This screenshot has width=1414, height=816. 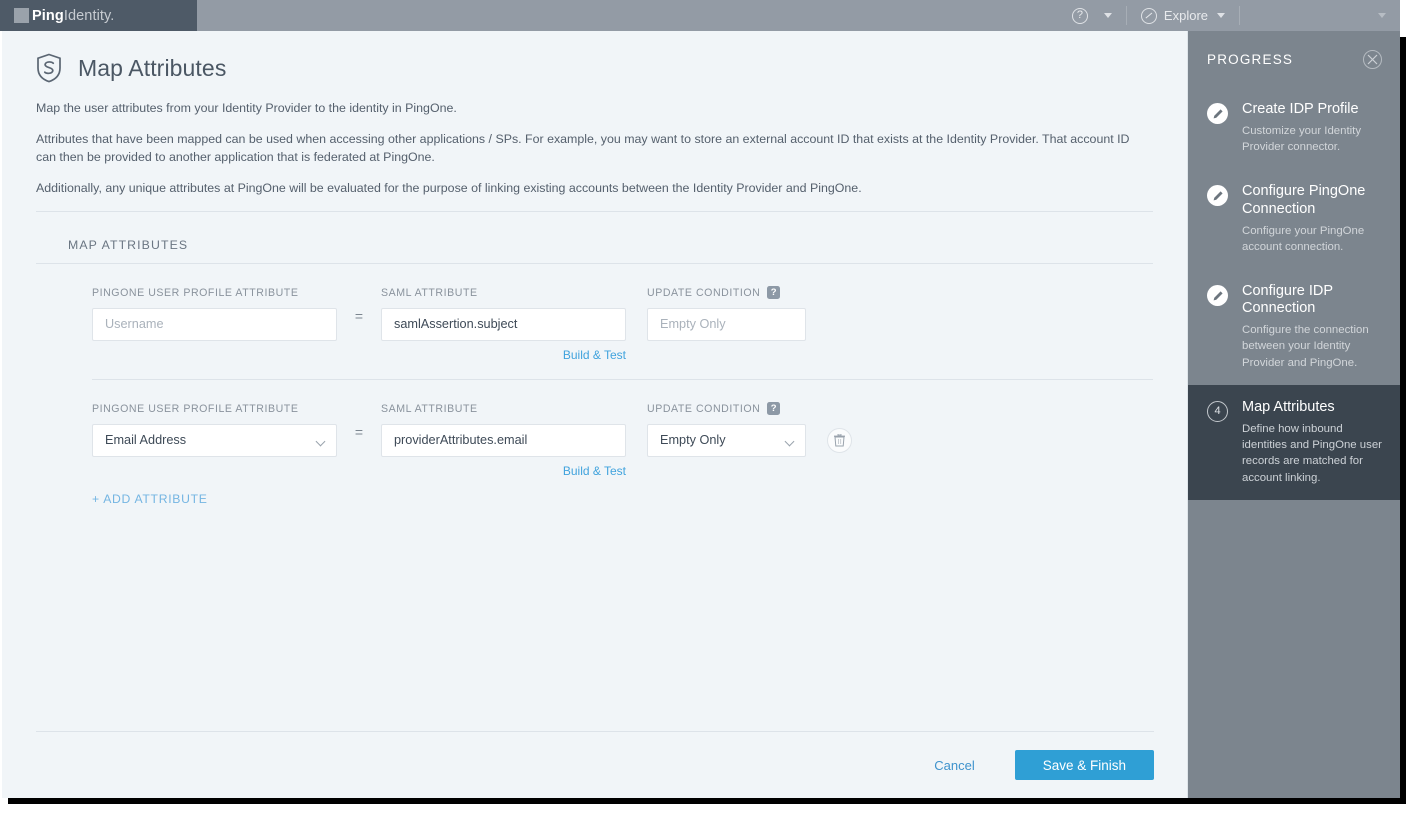 I want to click on brand-logo: PingIdentity., so click(x=98, y=15).